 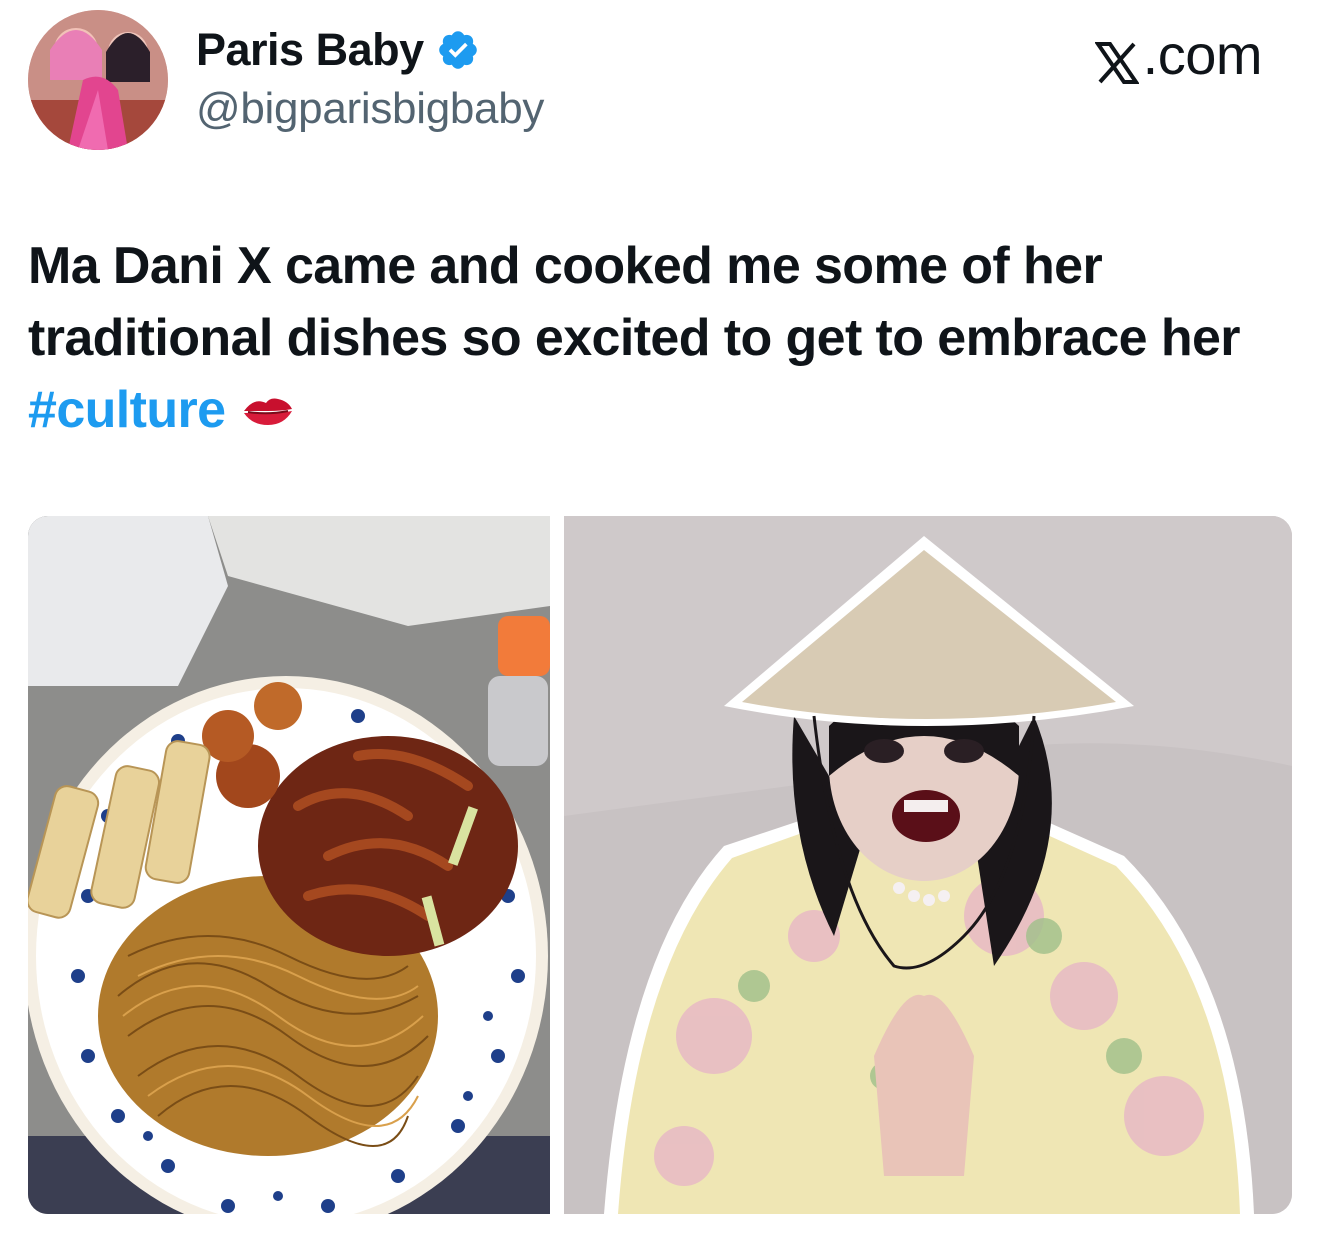 I want to click on hashtag-link: #culture, so click(x=127, y=410).